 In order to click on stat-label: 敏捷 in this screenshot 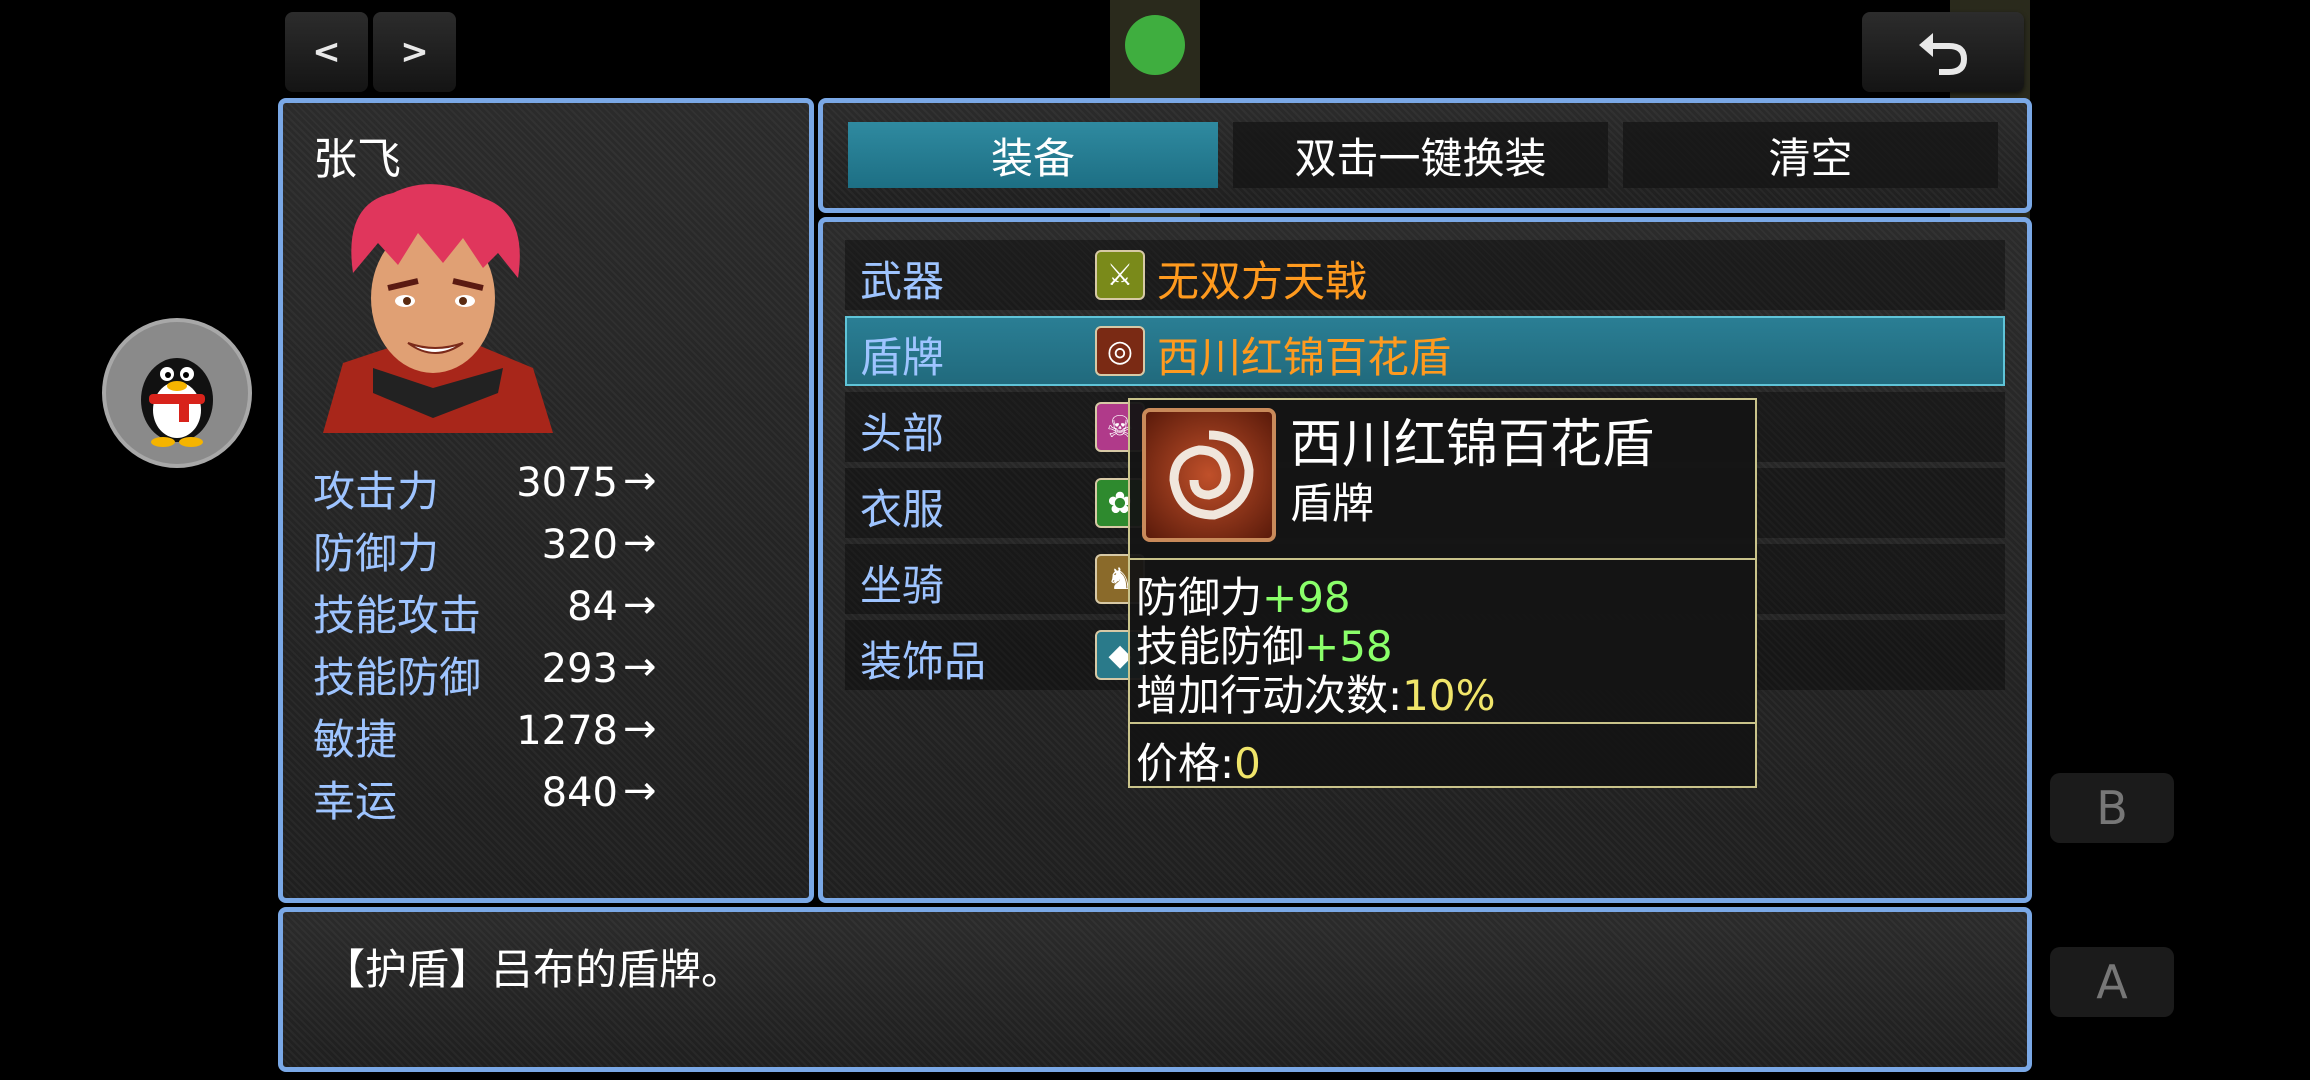, I will do `click(355, 739)`.